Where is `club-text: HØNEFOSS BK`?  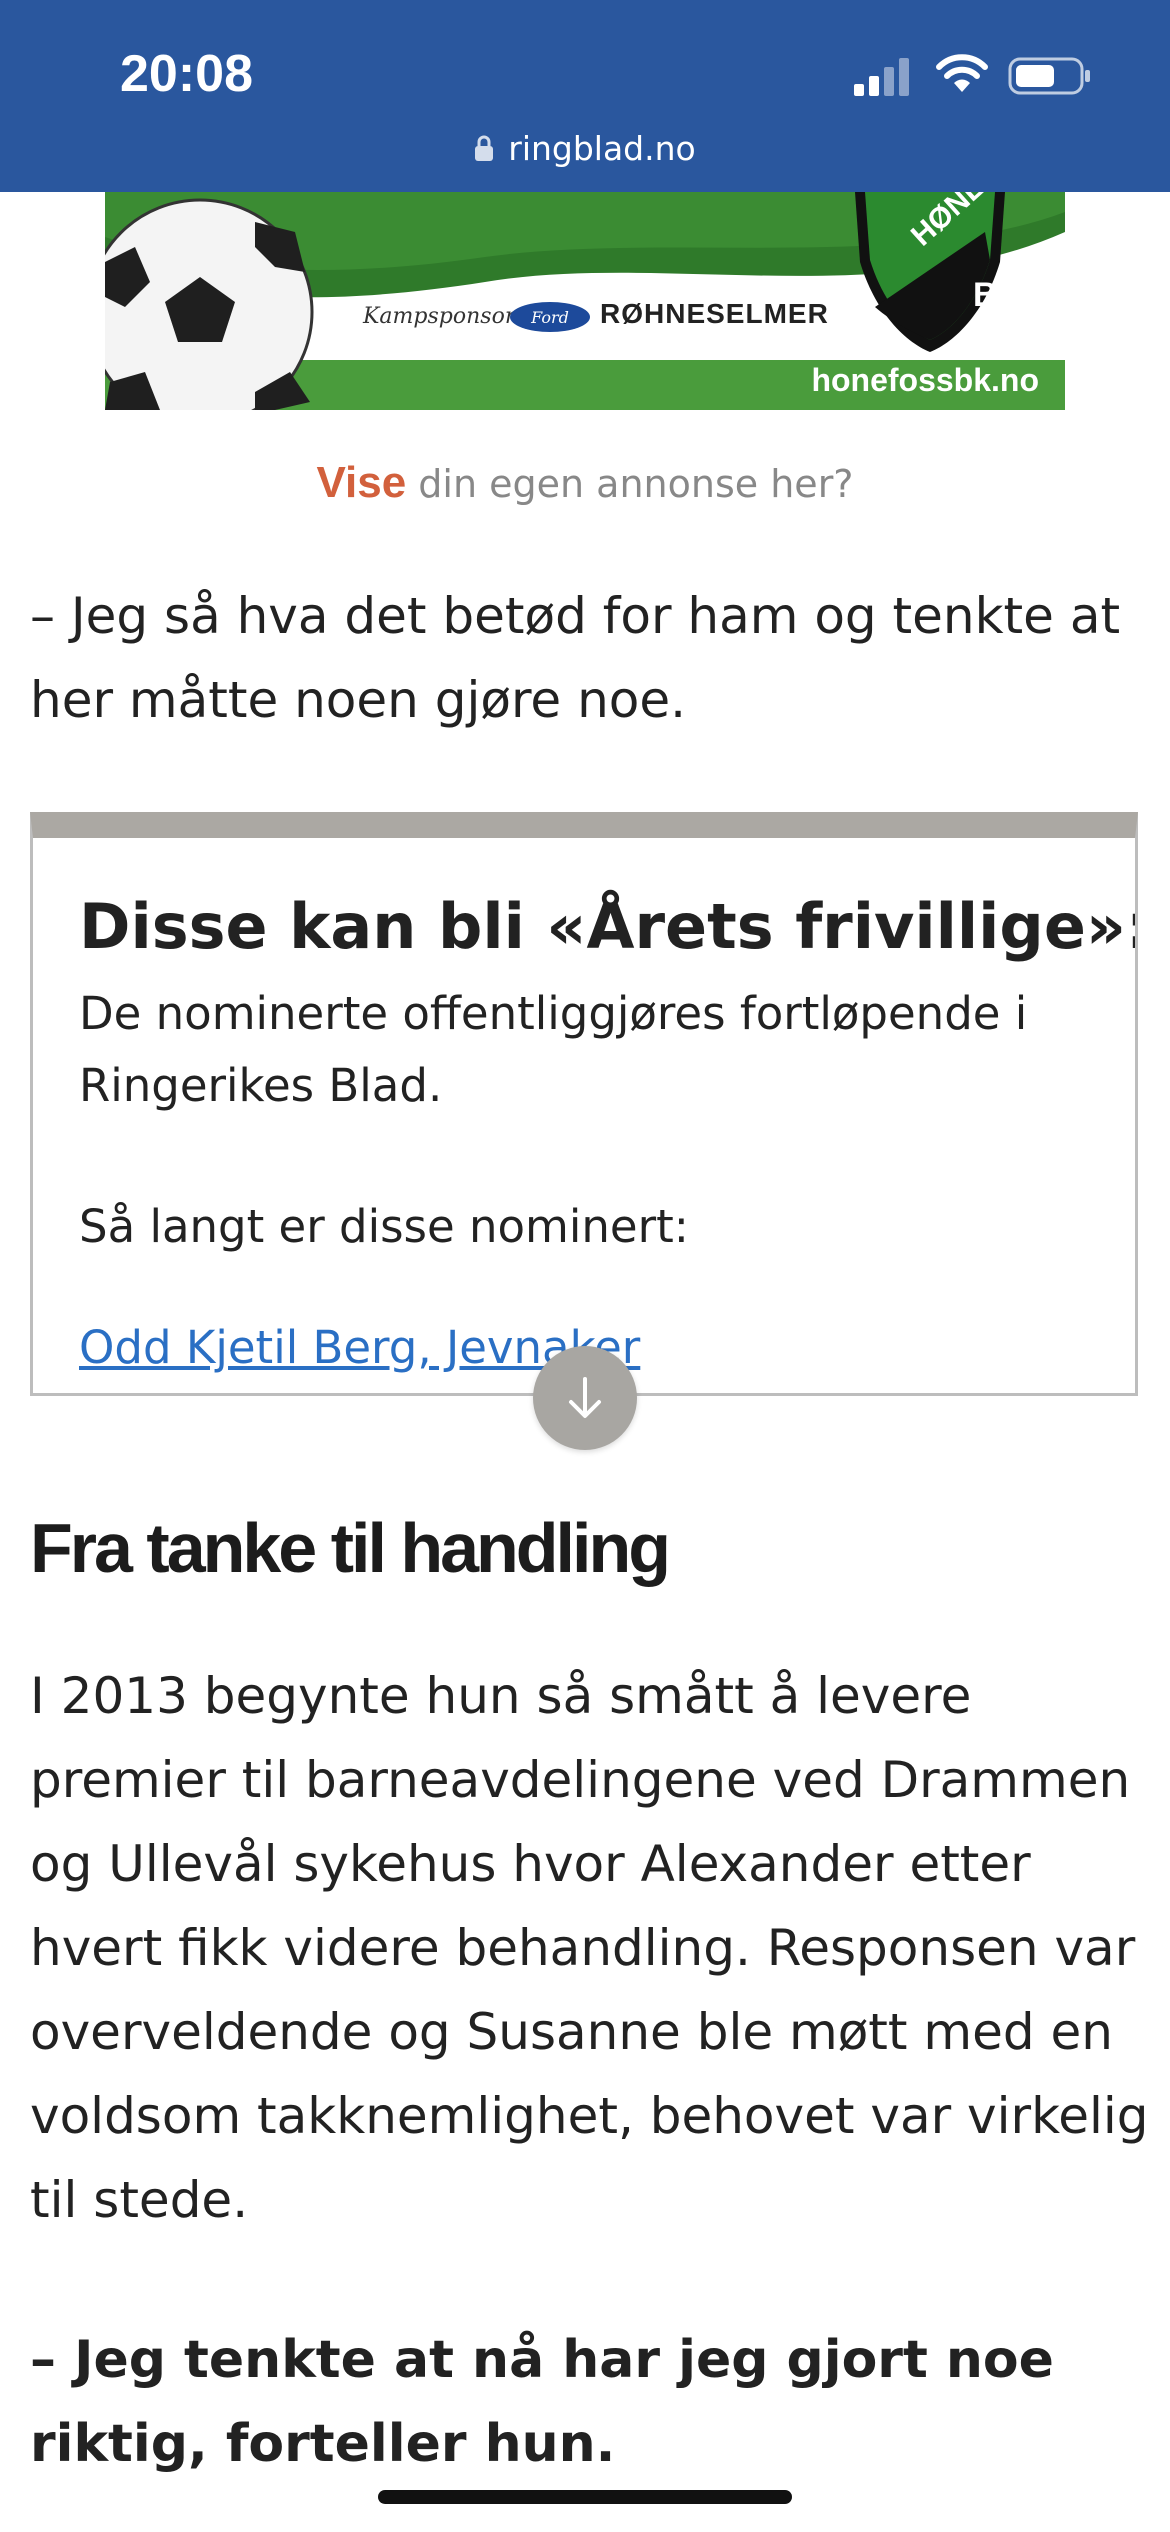
club-text: HØNEFOSS BK is located at coordinates (970, 267).